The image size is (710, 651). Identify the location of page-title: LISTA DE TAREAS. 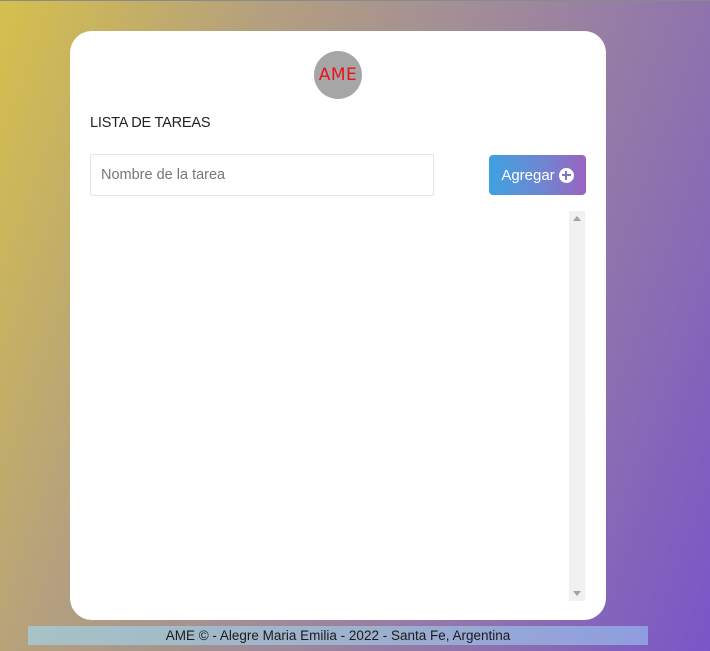
(150, 123).